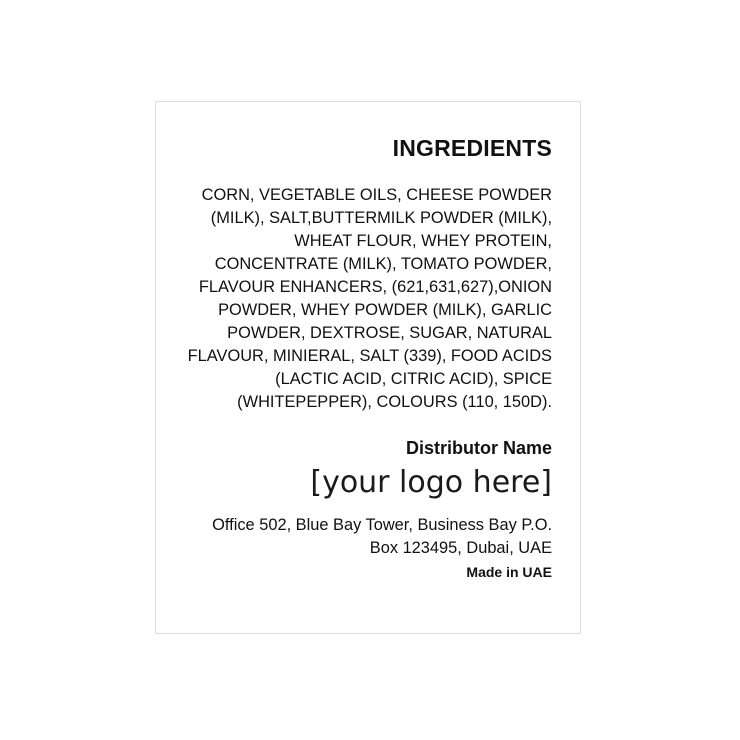 The height and width of the screenshot is (740, 740). What do you see at coordinates (385, 310) in the screenshot?
I see `ingredients-line: POWDER, WHEY POWDER (MILK), GARLIC` at bounding box center [385, 310].